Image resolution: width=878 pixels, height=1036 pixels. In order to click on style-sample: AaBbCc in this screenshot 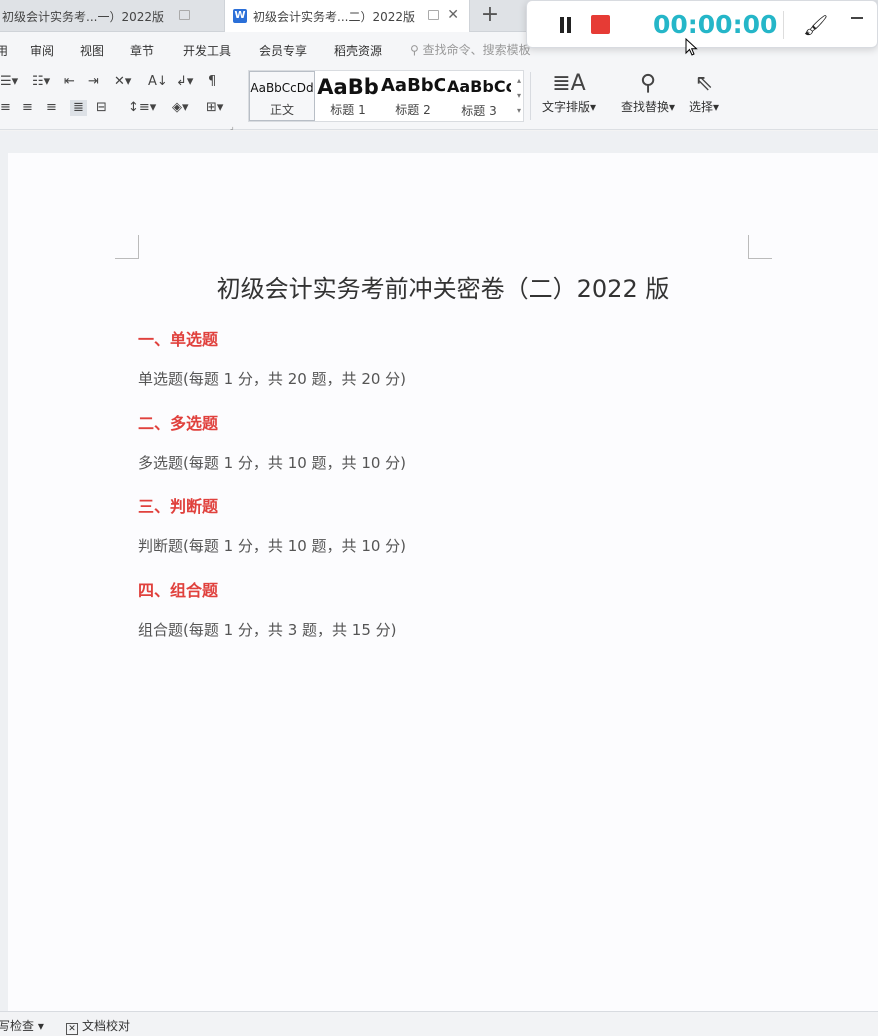, I will do `click(479, 86)`.